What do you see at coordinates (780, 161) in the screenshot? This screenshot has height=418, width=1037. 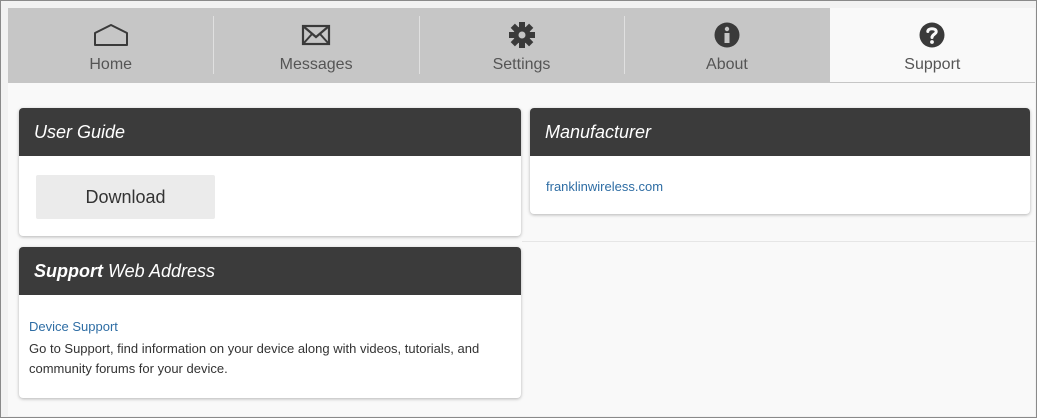 I see `manufacturer-card: Manufacturer franklinwireless.com` at bounding box center [780, 161].